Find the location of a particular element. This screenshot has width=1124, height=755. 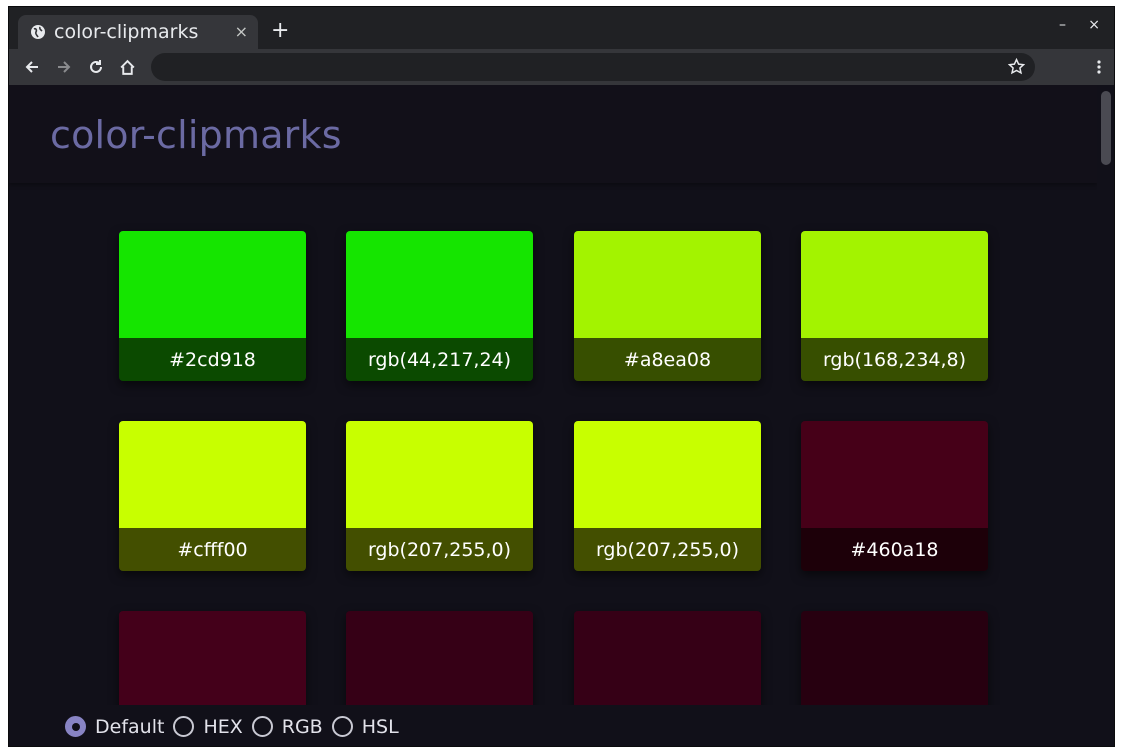

format-selector: Default HEX RGB HSL is located at coordinates (553, 725).